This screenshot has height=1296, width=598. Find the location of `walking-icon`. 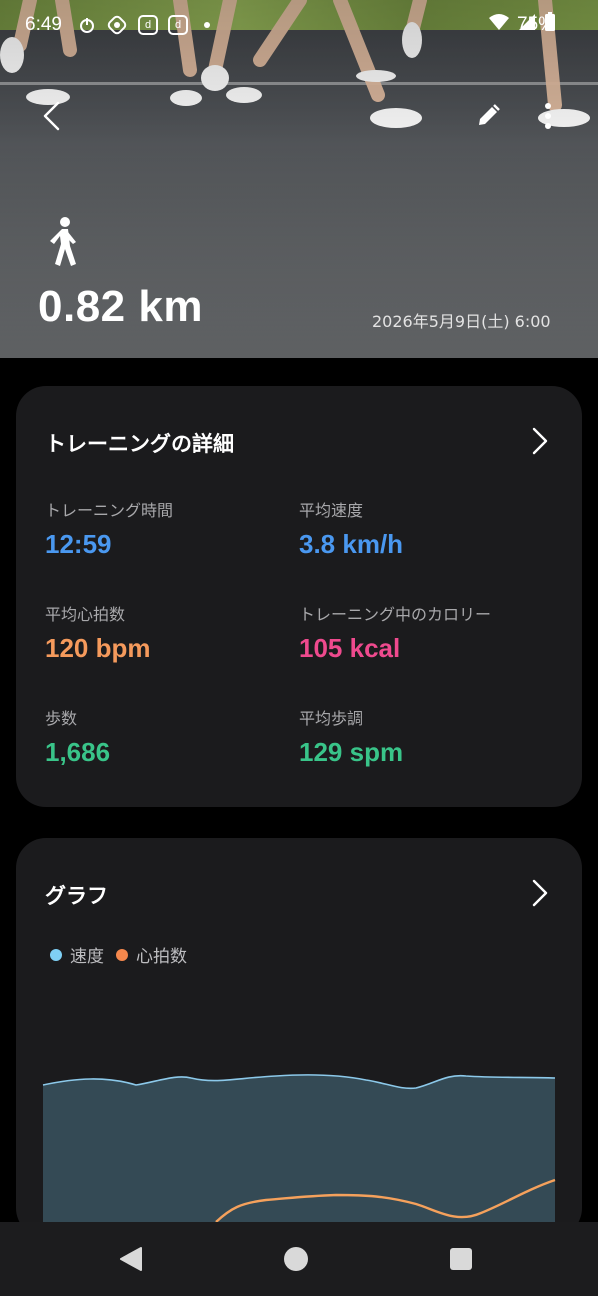

walking-icon is located at coordinates (63, 241).